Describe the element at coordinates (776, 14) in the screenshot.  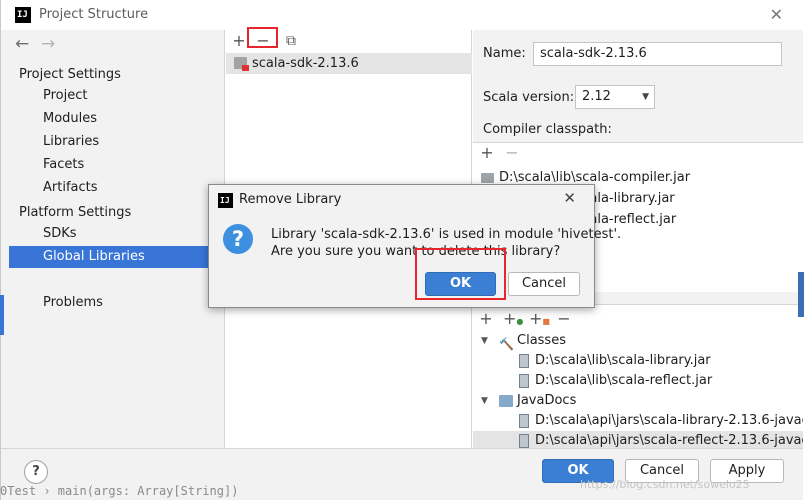
I see `window-close-icon: ✕` at that location.